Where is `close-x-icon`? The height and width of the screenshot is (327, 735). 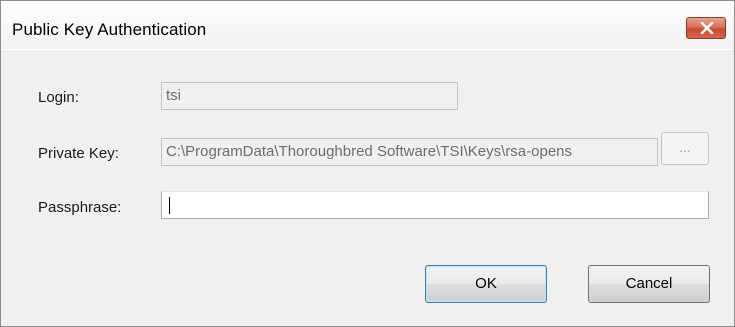 close-x-icon is located at coordinates (707, 28).